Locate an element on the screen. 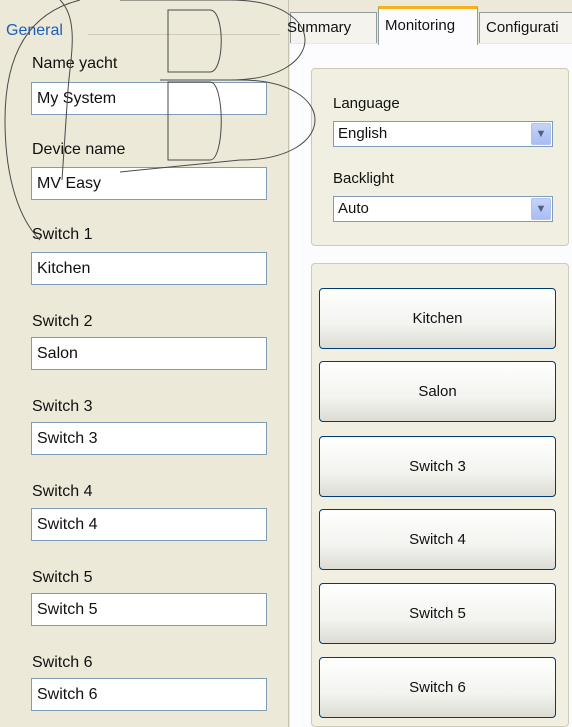 Image resolution: width=572 pixels, height=727 pixels. switch-5-button: Switch 5 is located at coordinates (437, 613).